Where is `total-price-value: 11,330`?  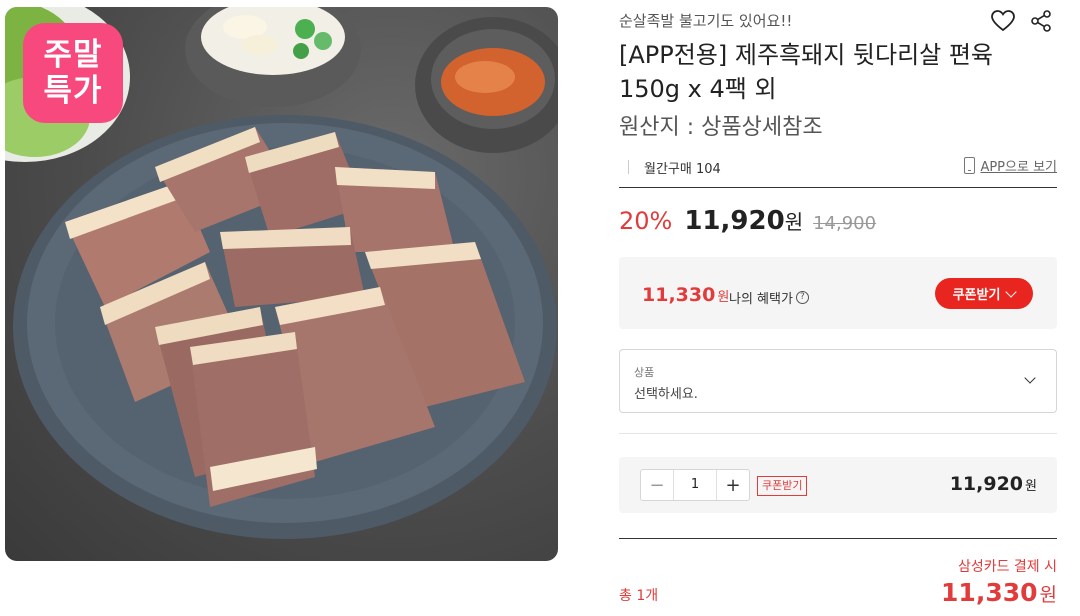 total-price-value: 11,330 is located at coordinates (989, 592).